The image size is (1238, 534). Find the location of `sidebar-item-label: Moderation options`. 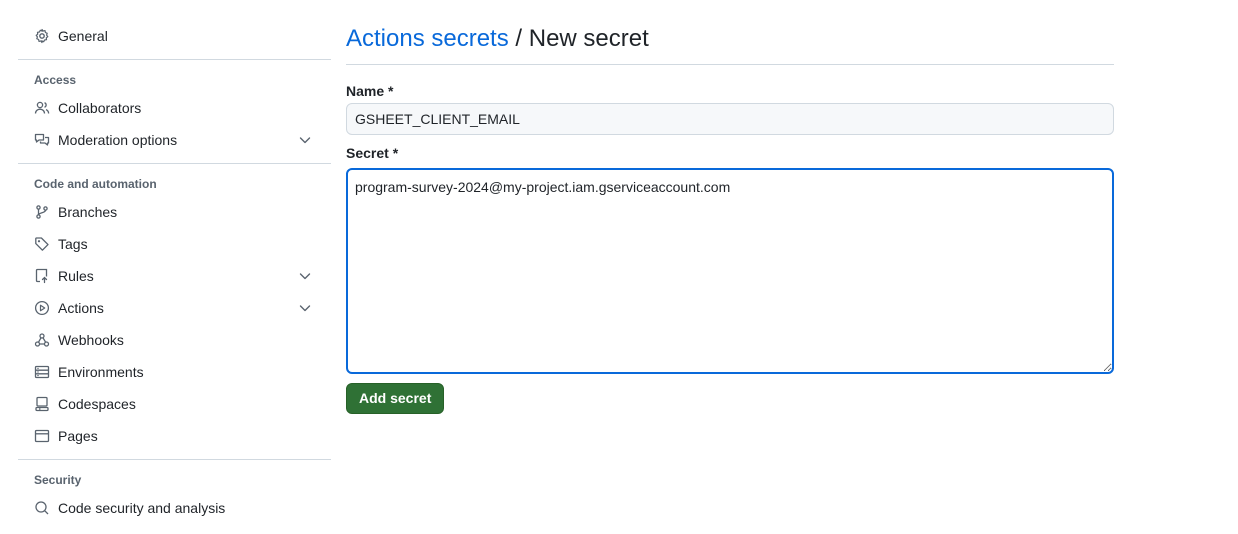

sidebar-item-label: Moderation options is located at coordinates (118, 140).